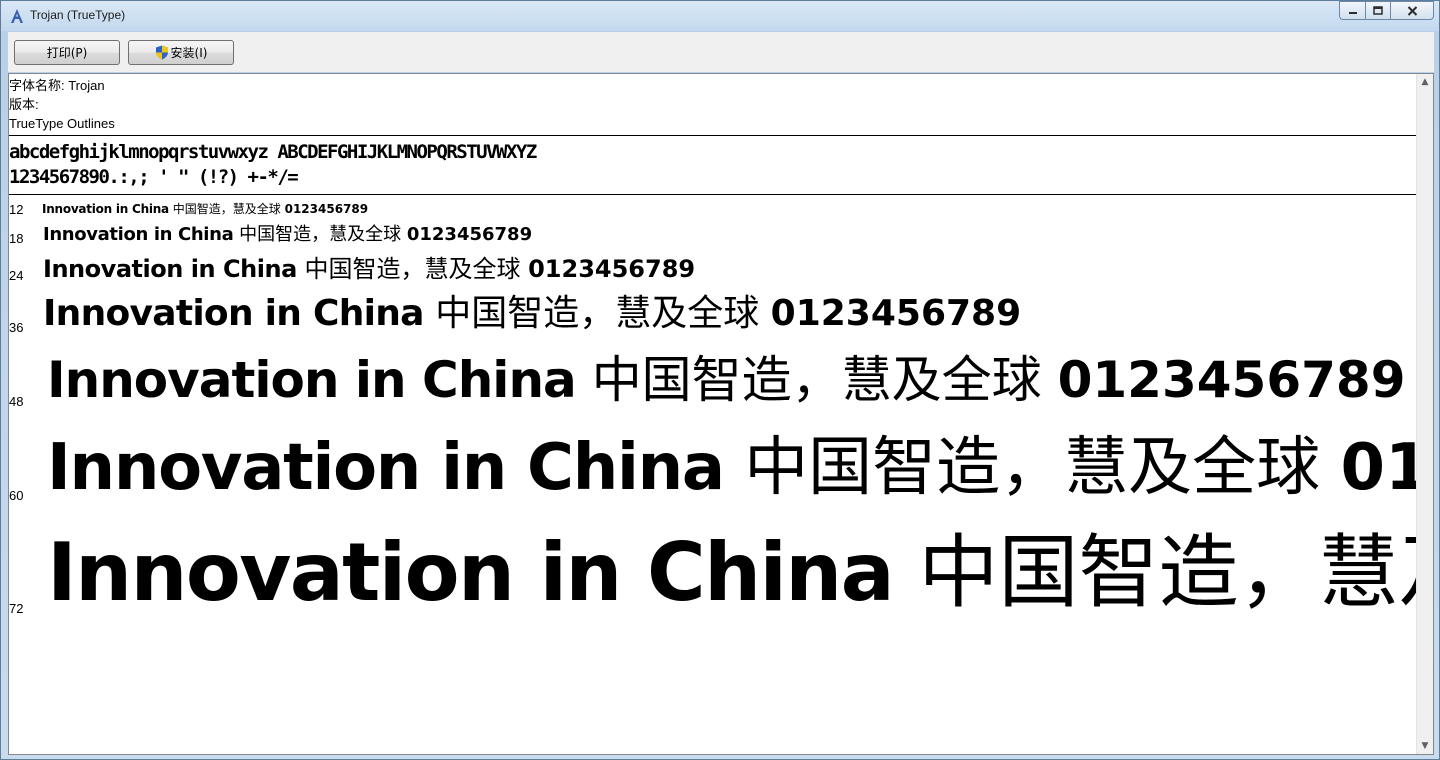 This screenshot has width=1440, height=760. What do you see at coordinates (189, 53) in the screenshot?
I see `install-label: 安装(I)` at bounding box center [189, 53].